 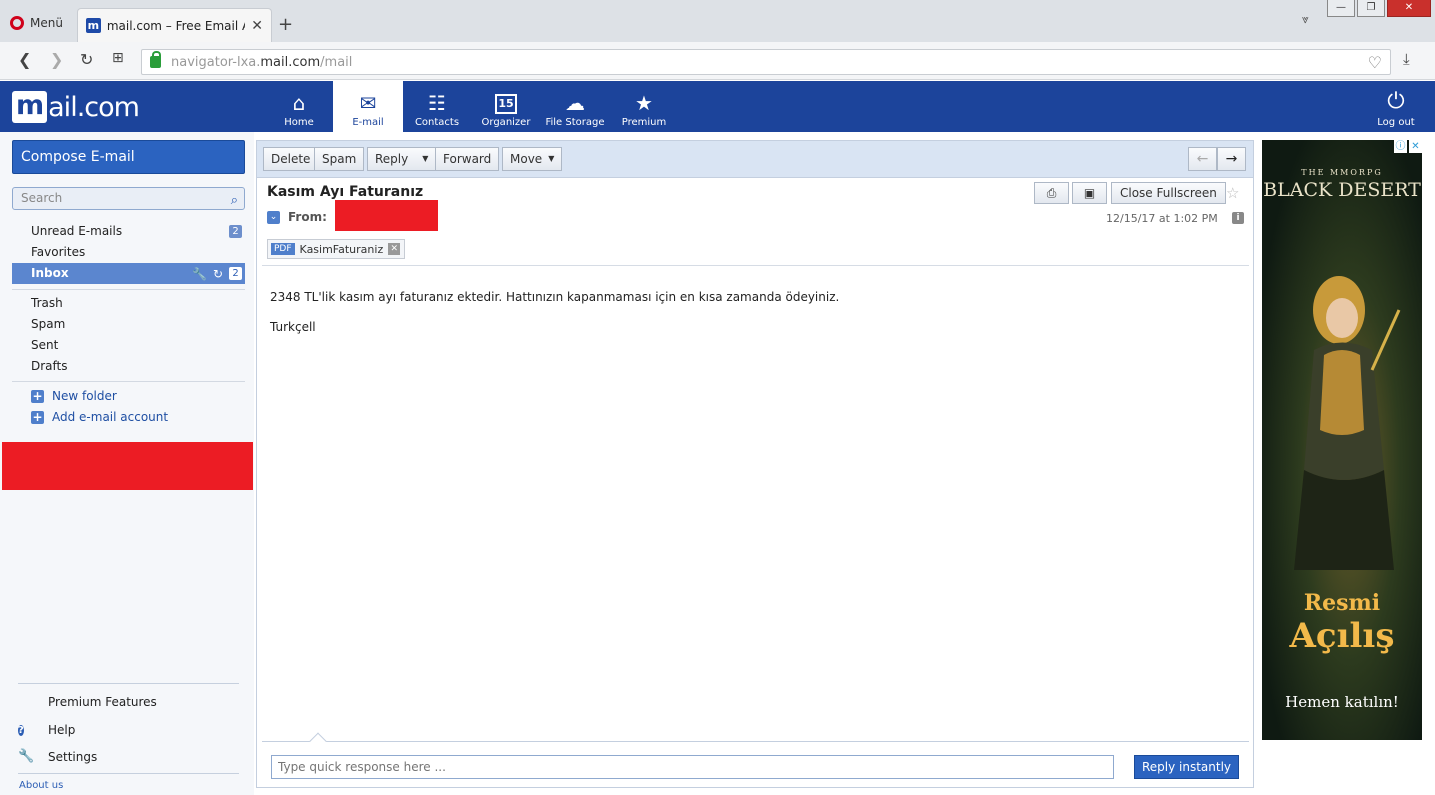 I want to click on ad-info-icon: ⓘ, so click(x=1400, y=146).